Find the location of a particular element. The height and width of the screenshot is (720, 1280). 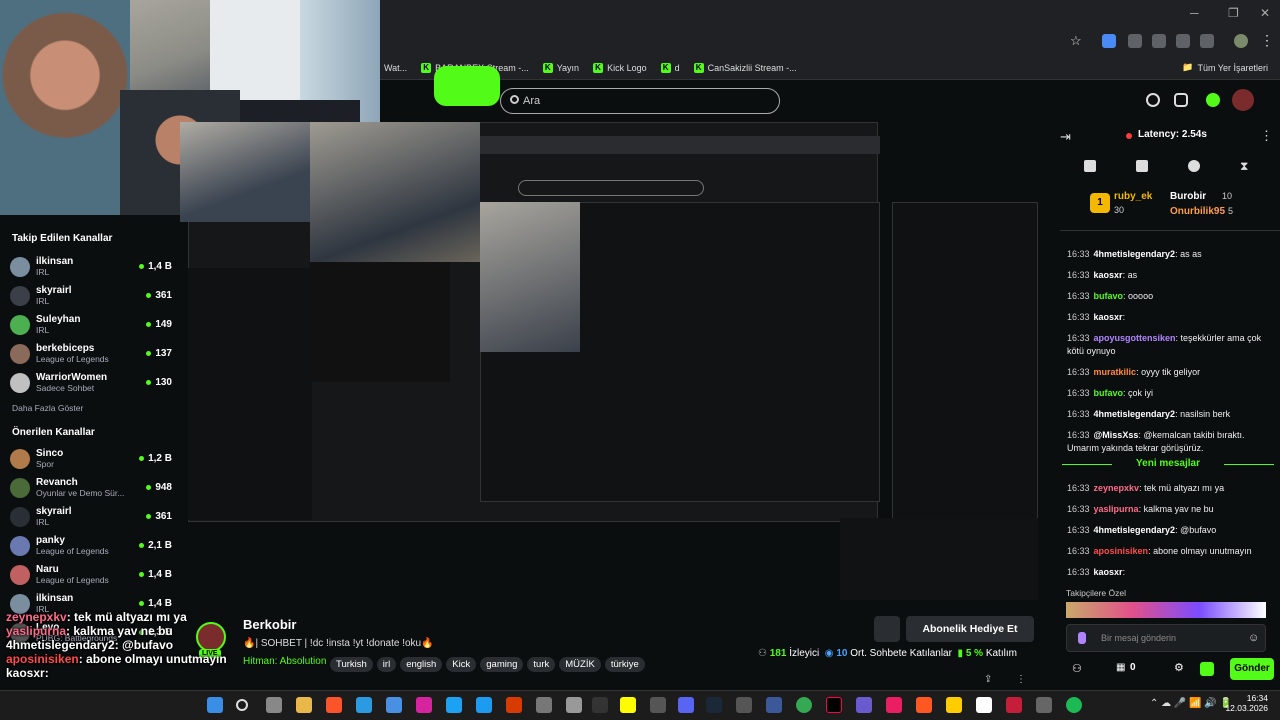

kick-emote-icon is located at coordinates (1207, 669).